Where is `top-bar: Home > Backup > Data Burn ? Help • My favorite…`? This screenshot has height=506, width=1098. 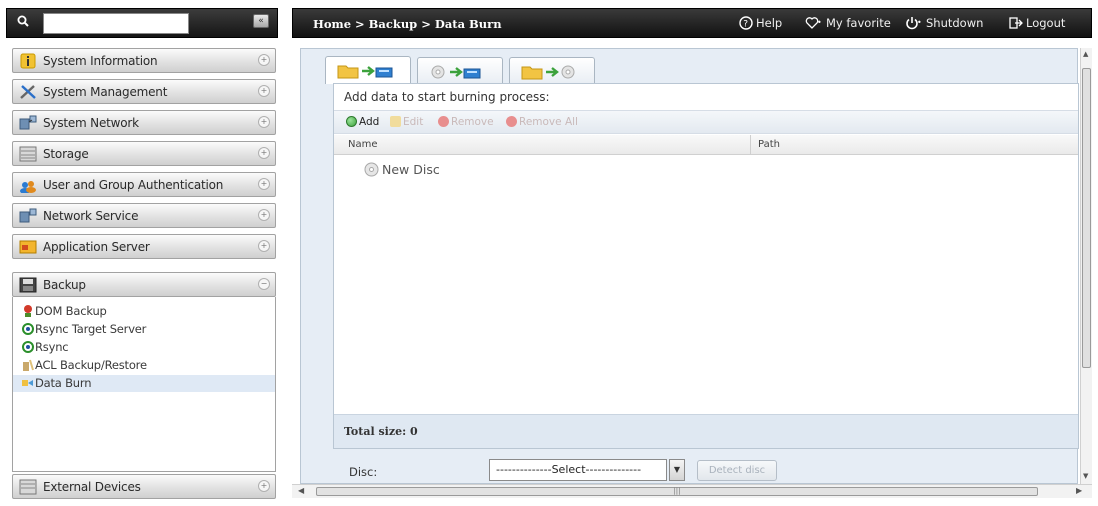
top-bar: Home > Backup > Data Burn ? Help • My favorite… is located at coordinates (692, 23).